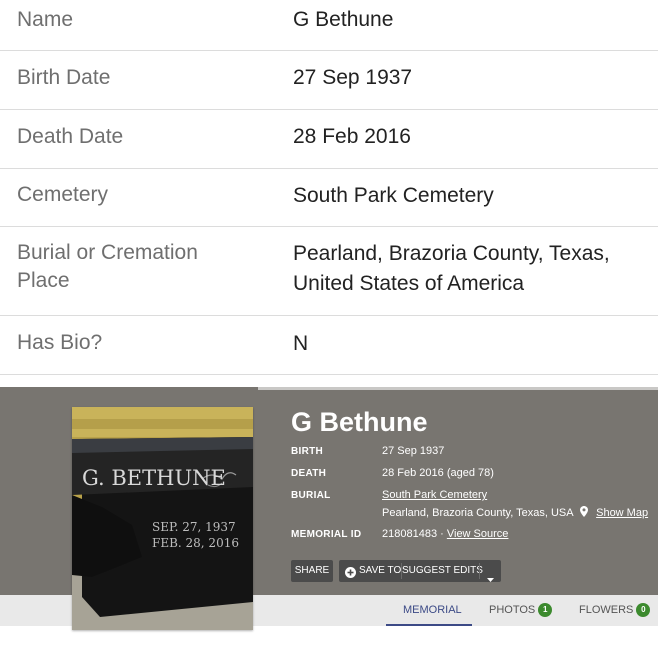 Image resolution: width=658 pixels, height=652 pixels. I want to click on name-label: Name, so click(45, 19).